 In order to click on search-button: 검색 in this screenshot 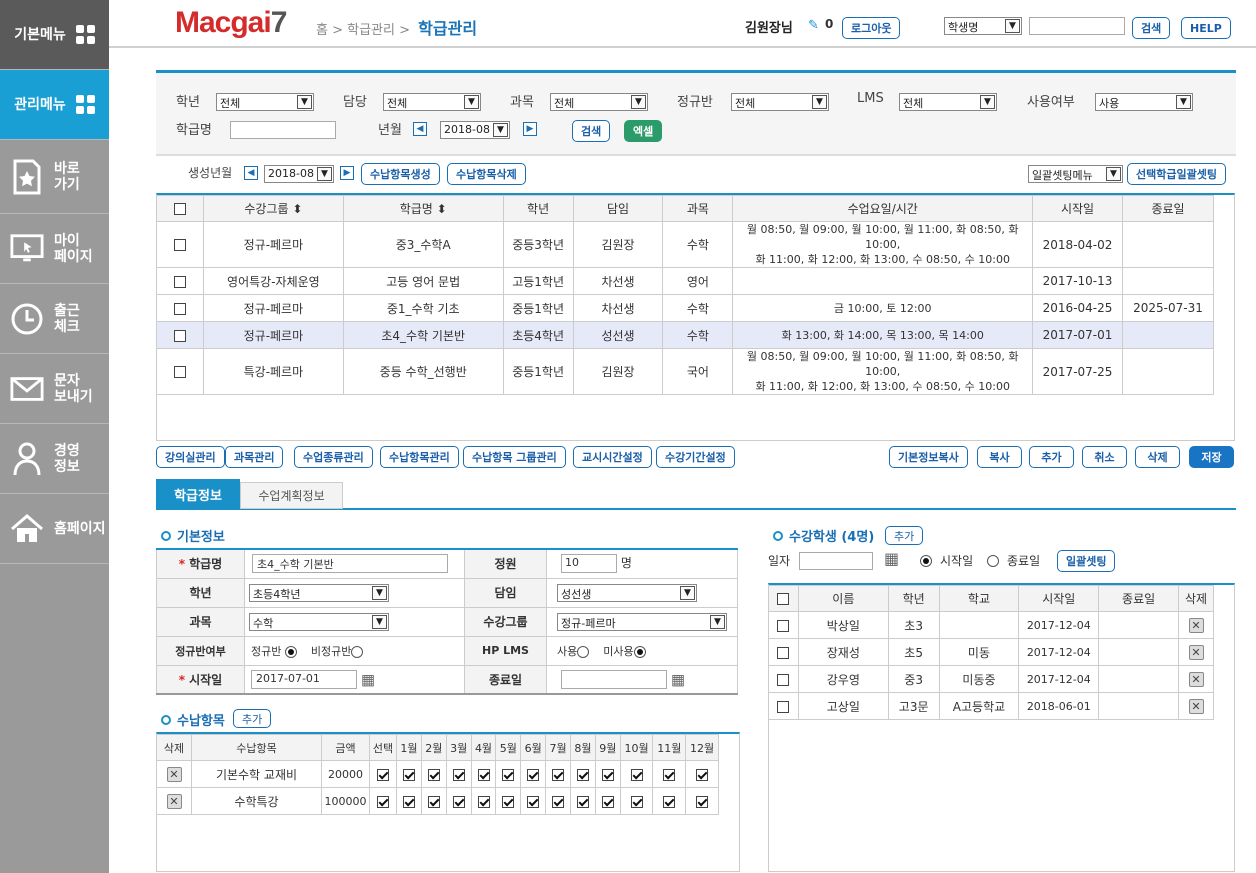, I will do `click(1151, 28)`.